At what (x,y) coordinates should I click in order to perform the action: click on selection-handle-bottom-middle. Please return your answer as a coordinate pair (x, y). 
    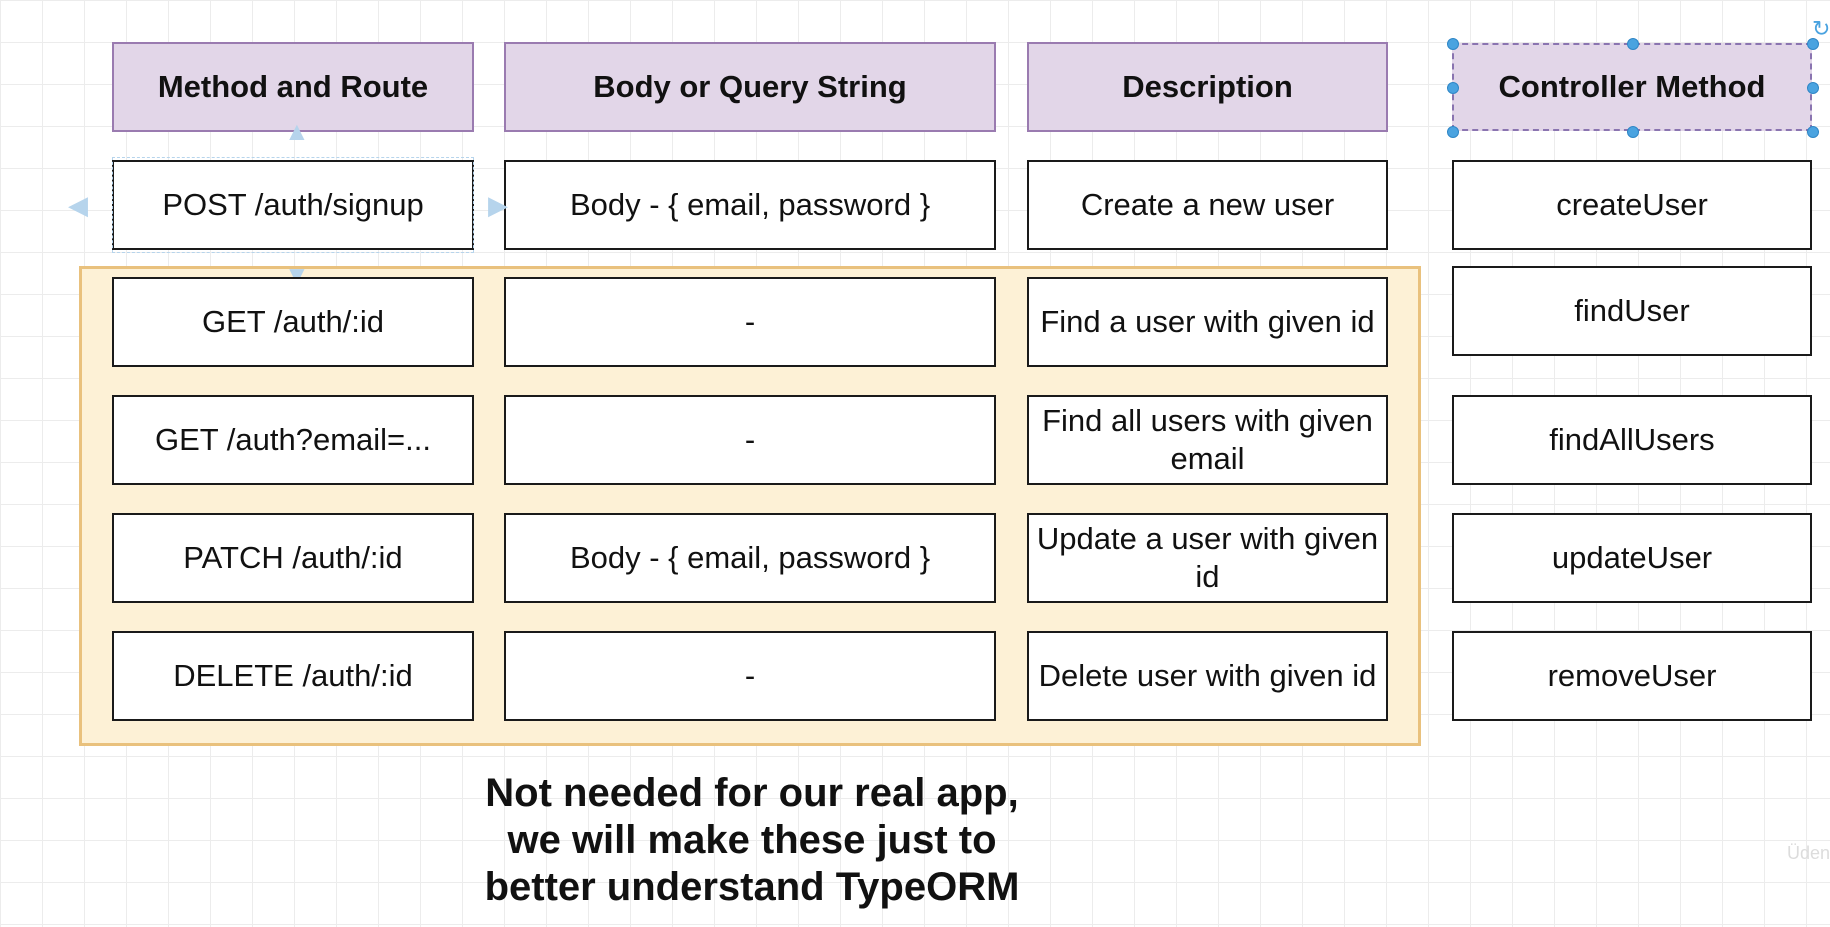
    Looking at the image, I should click on (1633, 132).